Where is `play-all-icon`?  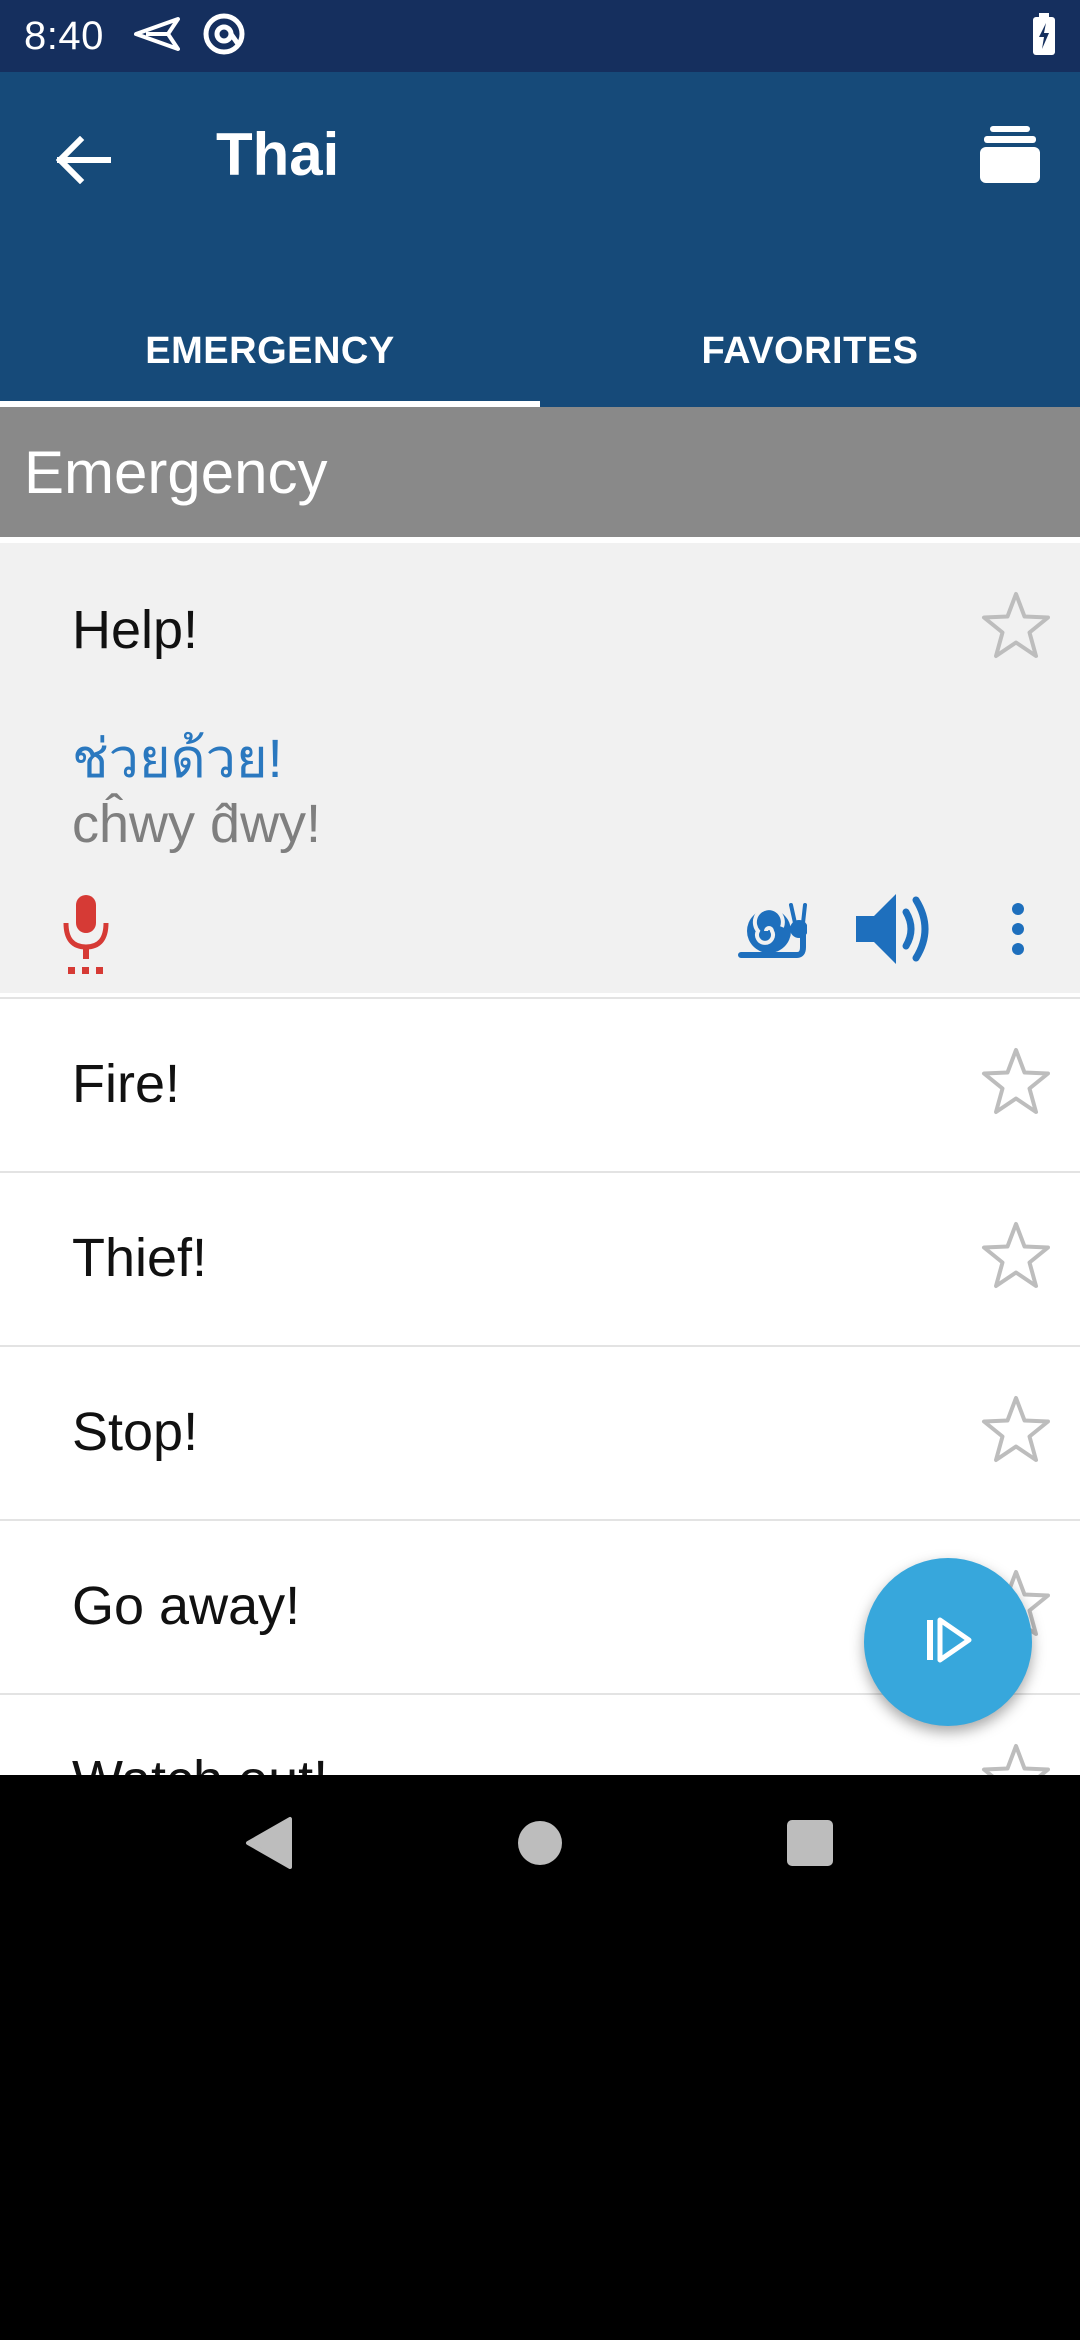 play-all-icon is located at coordinates (948, 1642).